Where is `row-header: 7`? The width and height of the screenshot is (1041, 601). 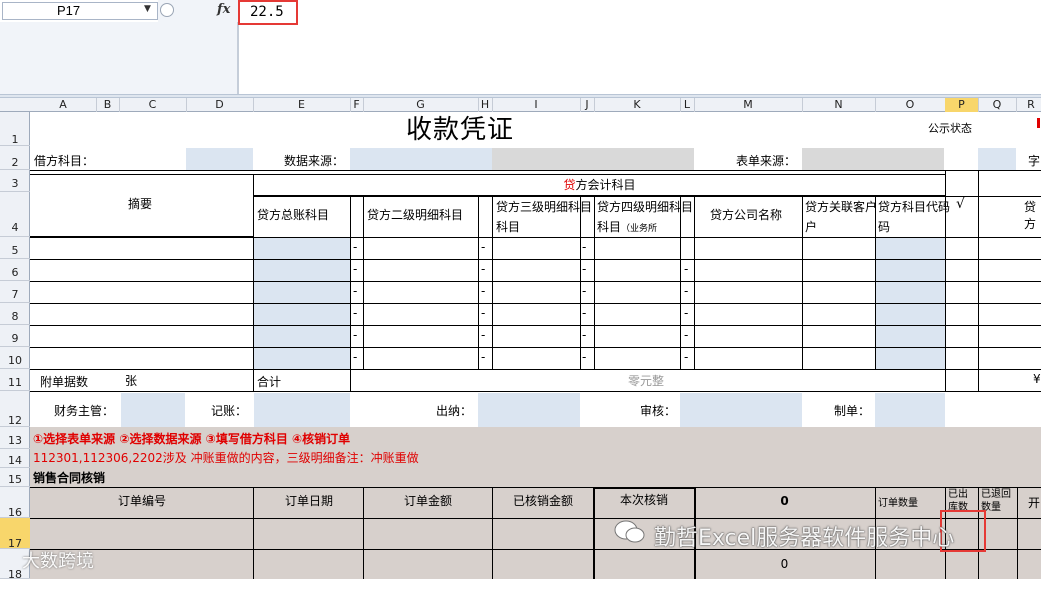
row-header: 7 is located at coordinates (15, 292).